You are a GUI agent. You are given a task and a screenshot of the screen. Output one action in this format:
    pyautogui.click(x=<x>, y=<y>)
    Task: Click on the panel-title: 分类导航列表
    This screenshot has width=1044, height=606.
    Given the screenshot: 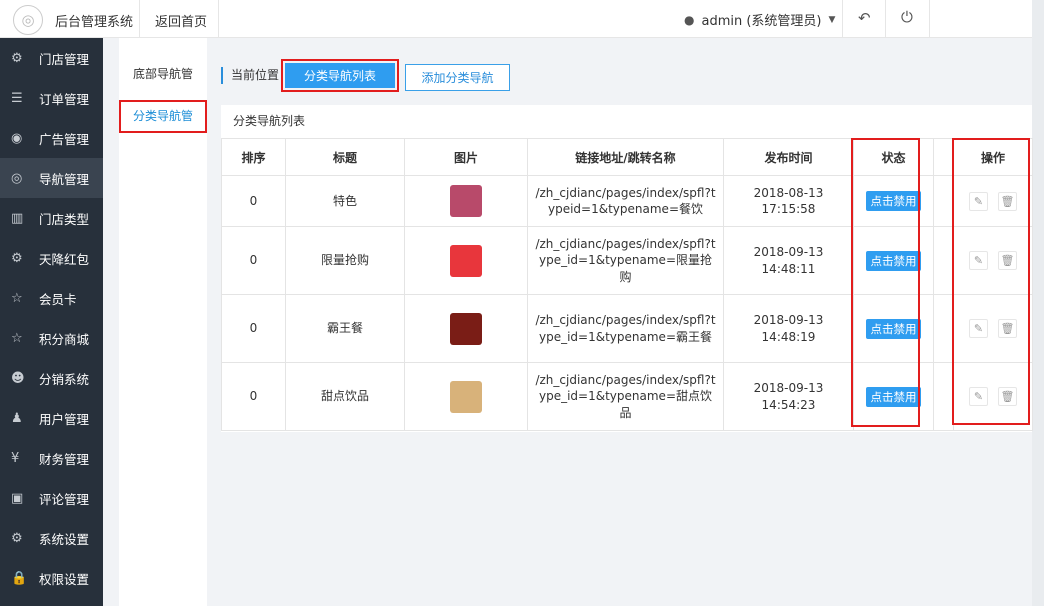 What is the action you would take?
    pyautogui.click(x=269, y=121)
    